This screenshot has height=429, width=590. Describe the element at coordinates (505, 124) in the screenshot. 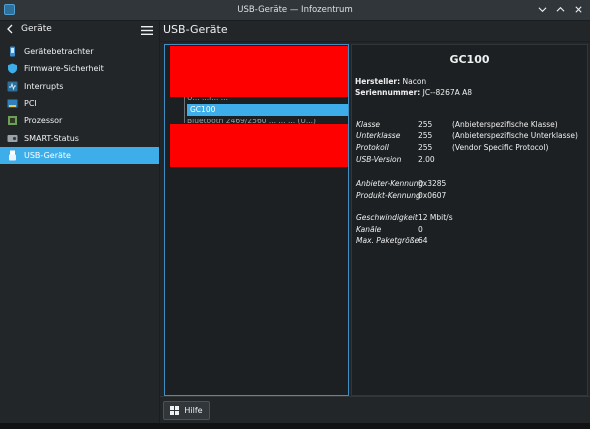

I see `row-description: (Anbieterspezifische Klasse)` at that location.